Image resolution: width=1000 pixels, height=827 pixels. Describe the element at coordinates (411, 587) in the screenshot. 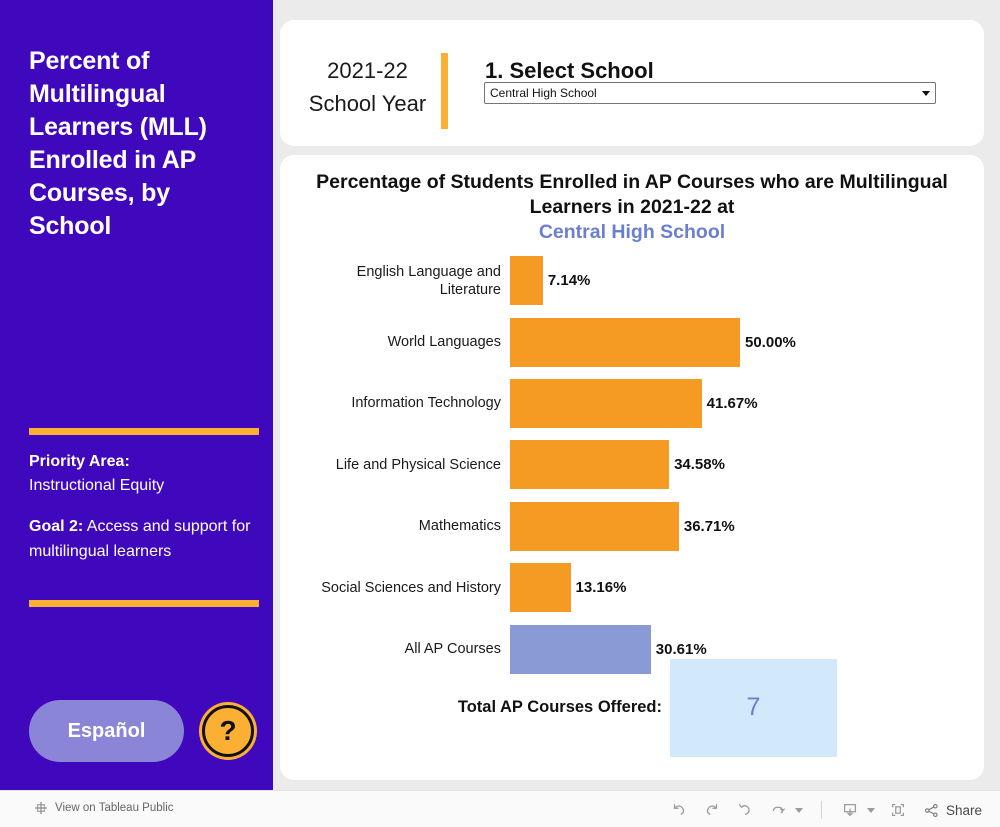

I see `bar-category-line1: Social Sciences and History` at that location.